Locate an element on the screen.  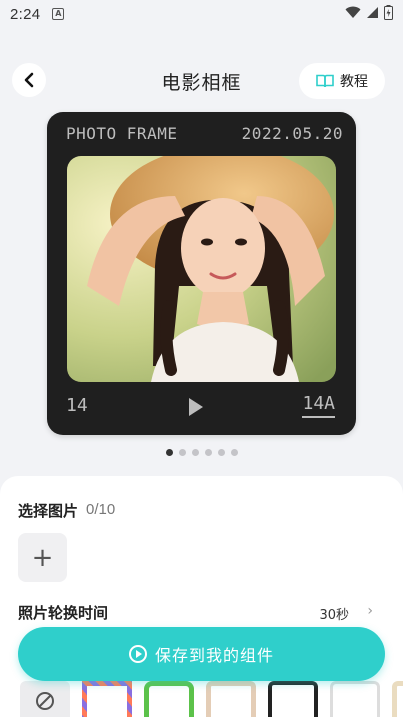
save-button-label: 保存到我的组件 is located at coordinates (214, 655).